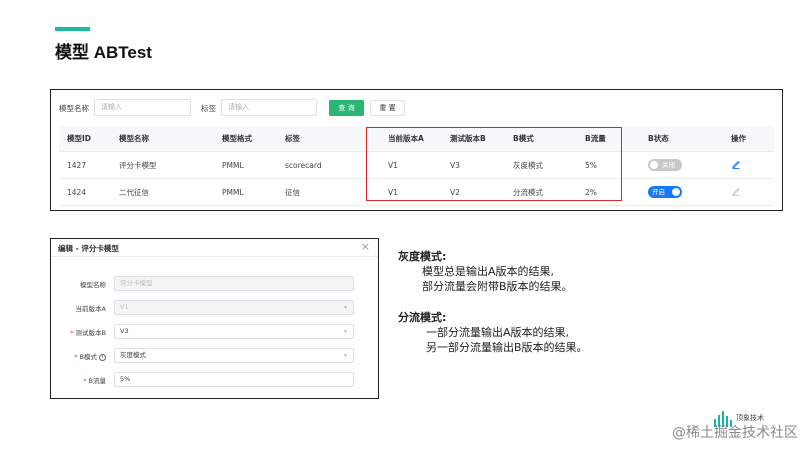 The image size is (810, 456). I want to click on field-b-mode: * B模式 i 灰度模式 ▾, so click(214, 356).